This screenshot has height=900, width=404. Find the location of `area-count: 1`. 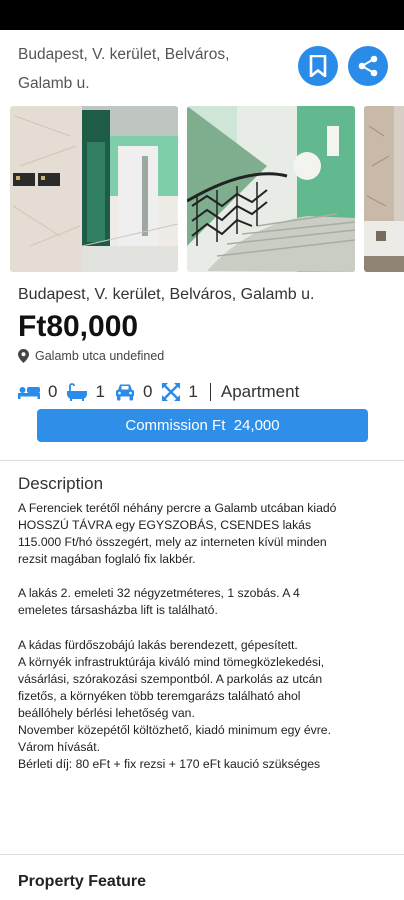

area-count: 1 is located at coordinates (193, 391).